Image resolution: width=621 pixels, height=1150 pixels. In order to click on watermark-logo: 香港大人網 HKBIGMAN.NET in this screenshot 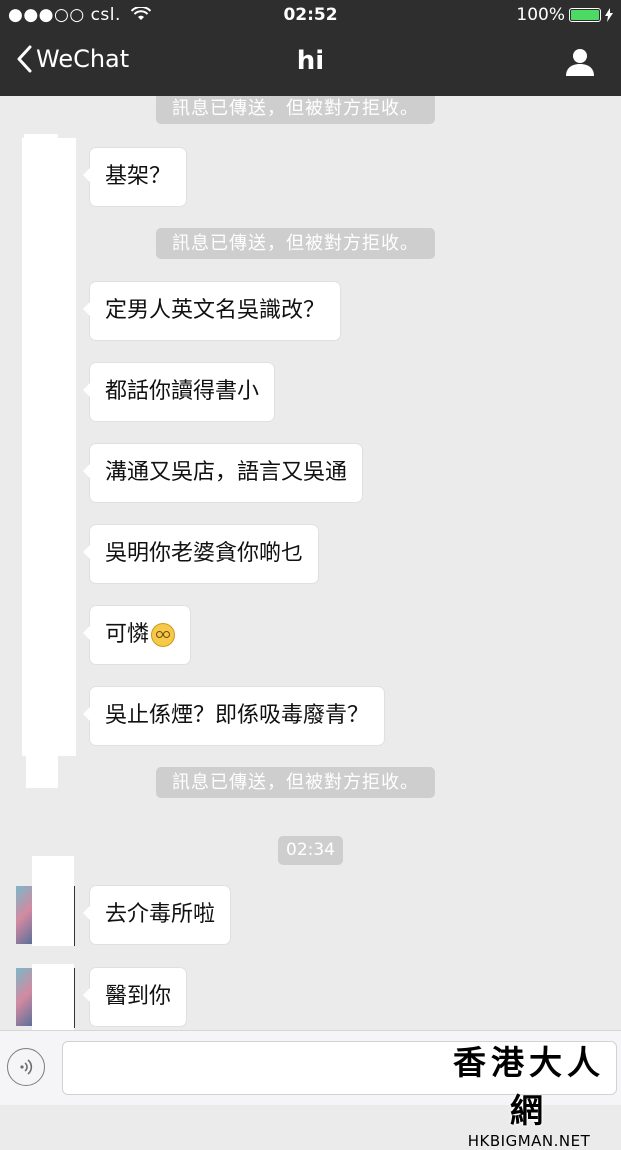, I will do `click(529, 1093)`.